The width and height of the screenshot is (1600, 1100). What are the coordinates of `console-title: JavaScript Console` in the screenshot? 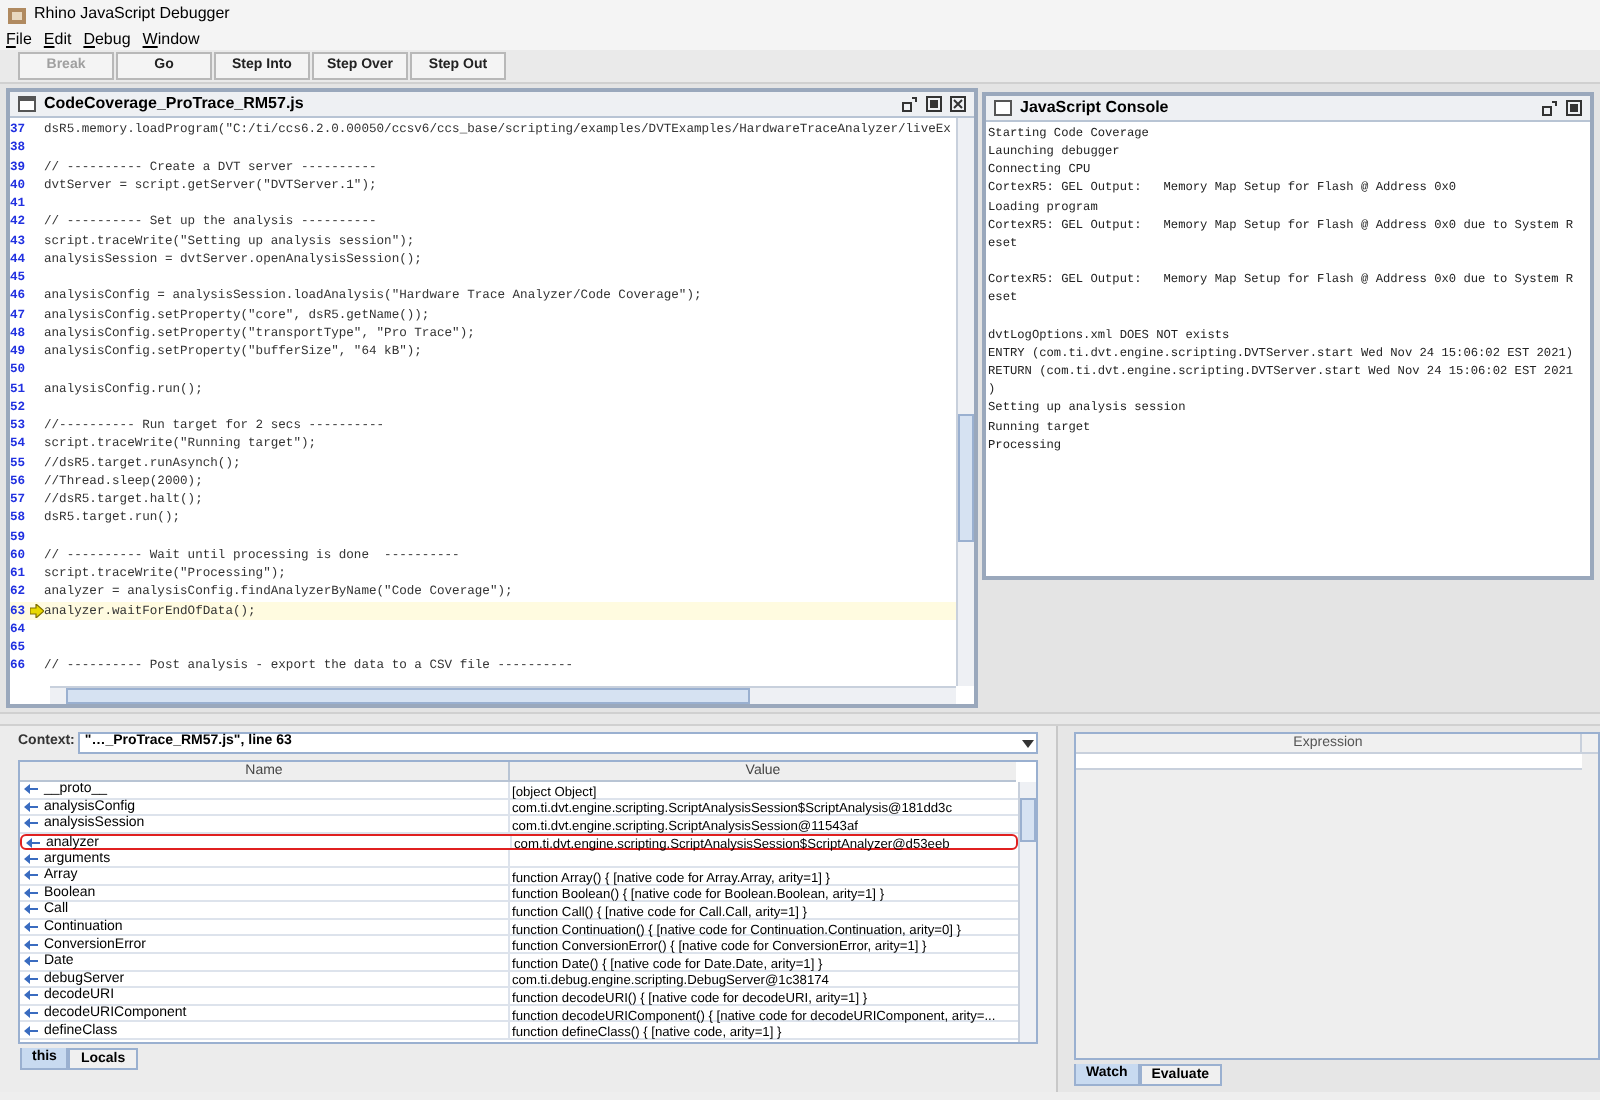 It's located at (1094, 108).